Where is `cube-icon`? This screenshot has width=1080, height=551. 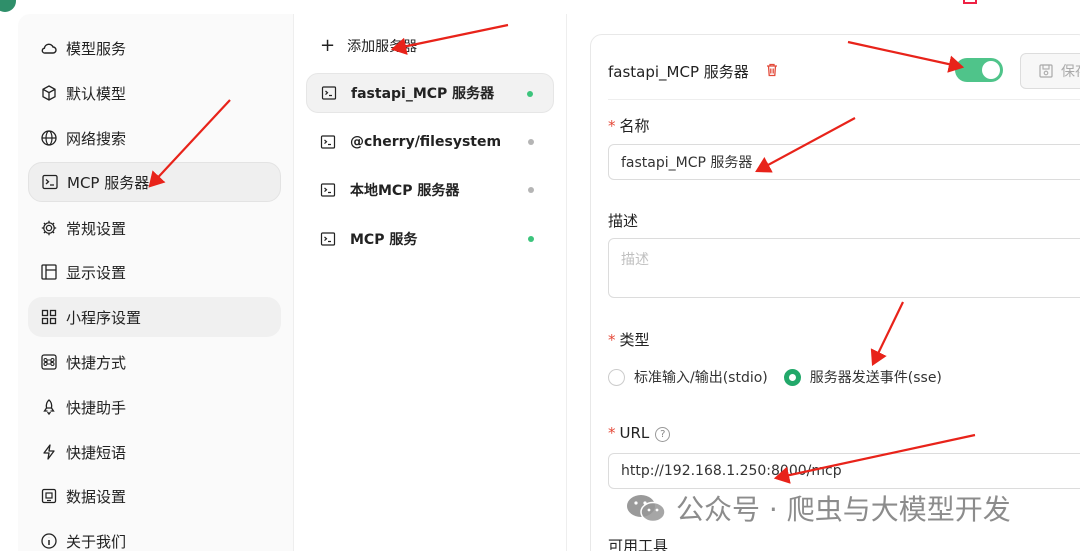 cube-icon is located at coordinates (49, 93).